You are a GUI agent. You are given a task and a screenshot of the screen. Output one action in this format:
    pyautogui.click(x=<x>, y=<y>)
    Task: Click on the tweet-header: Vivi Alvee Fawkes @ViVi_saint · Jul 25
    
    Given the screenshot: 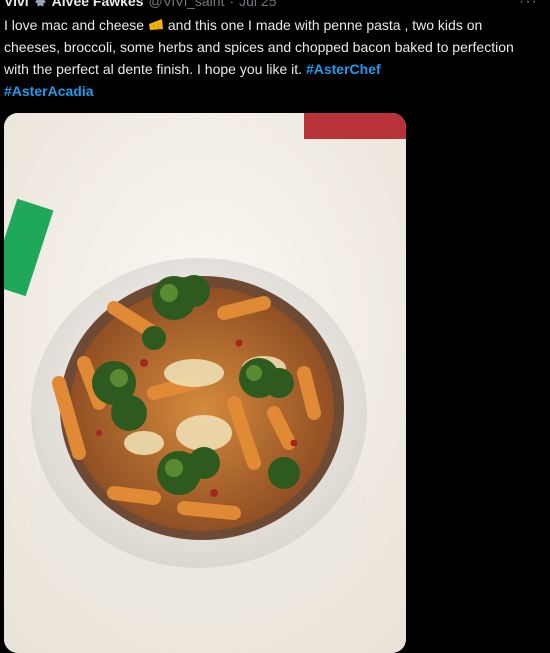 What is the action you would take?
    pyautogui.click(x=140, y=4)
    